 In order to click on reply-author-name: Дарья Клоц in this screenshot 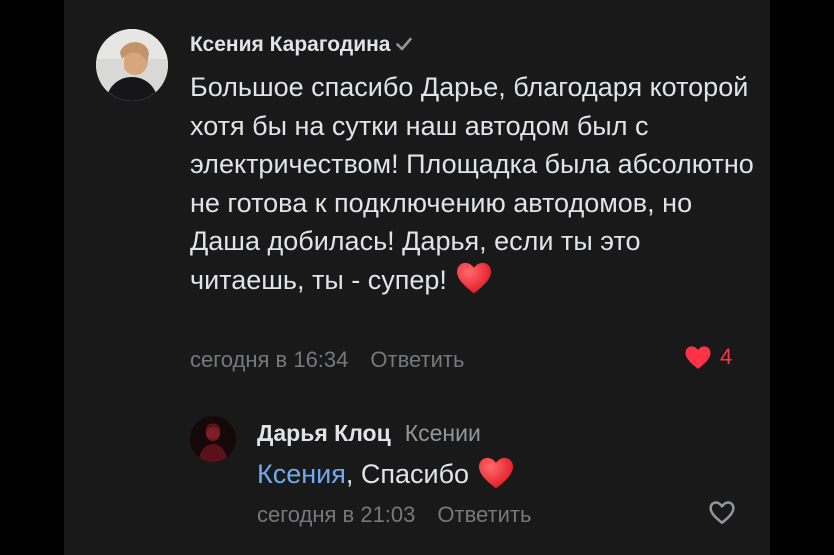, I will do `click(324, 433)`.